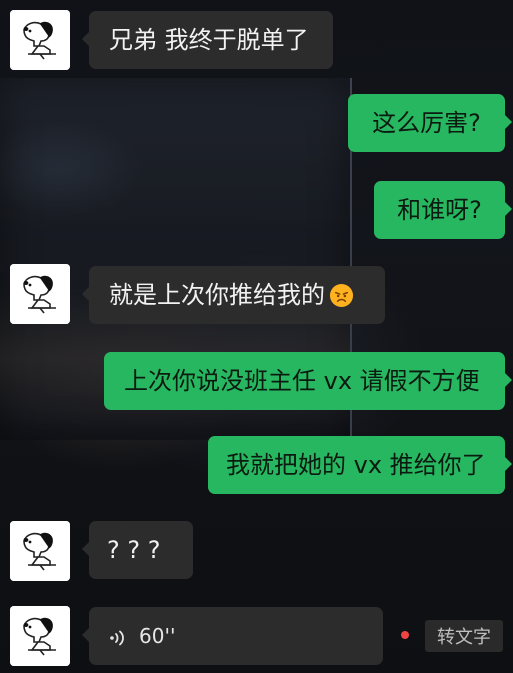 This screenshot has height=673, width=513. I want to click on voice-duration: 60'', so click(157, 636).